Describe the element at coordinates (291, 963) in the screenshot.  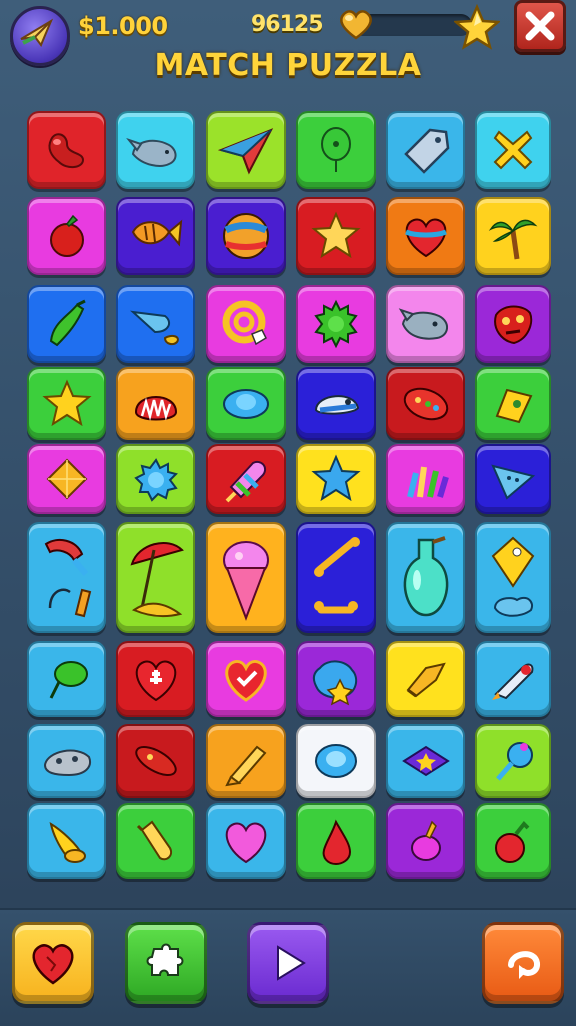
I see `play-icon` at that location.